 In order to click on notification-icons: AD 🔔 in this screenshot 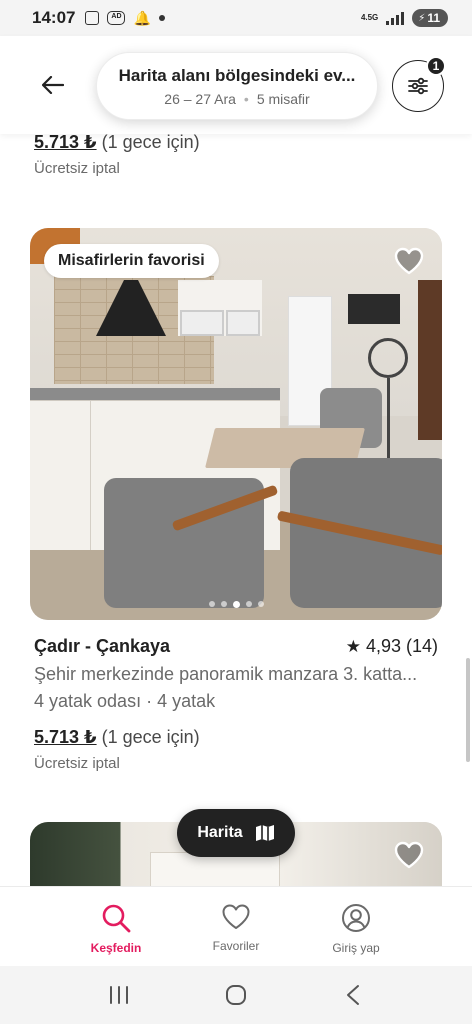, I will do `click(125, 18)`.